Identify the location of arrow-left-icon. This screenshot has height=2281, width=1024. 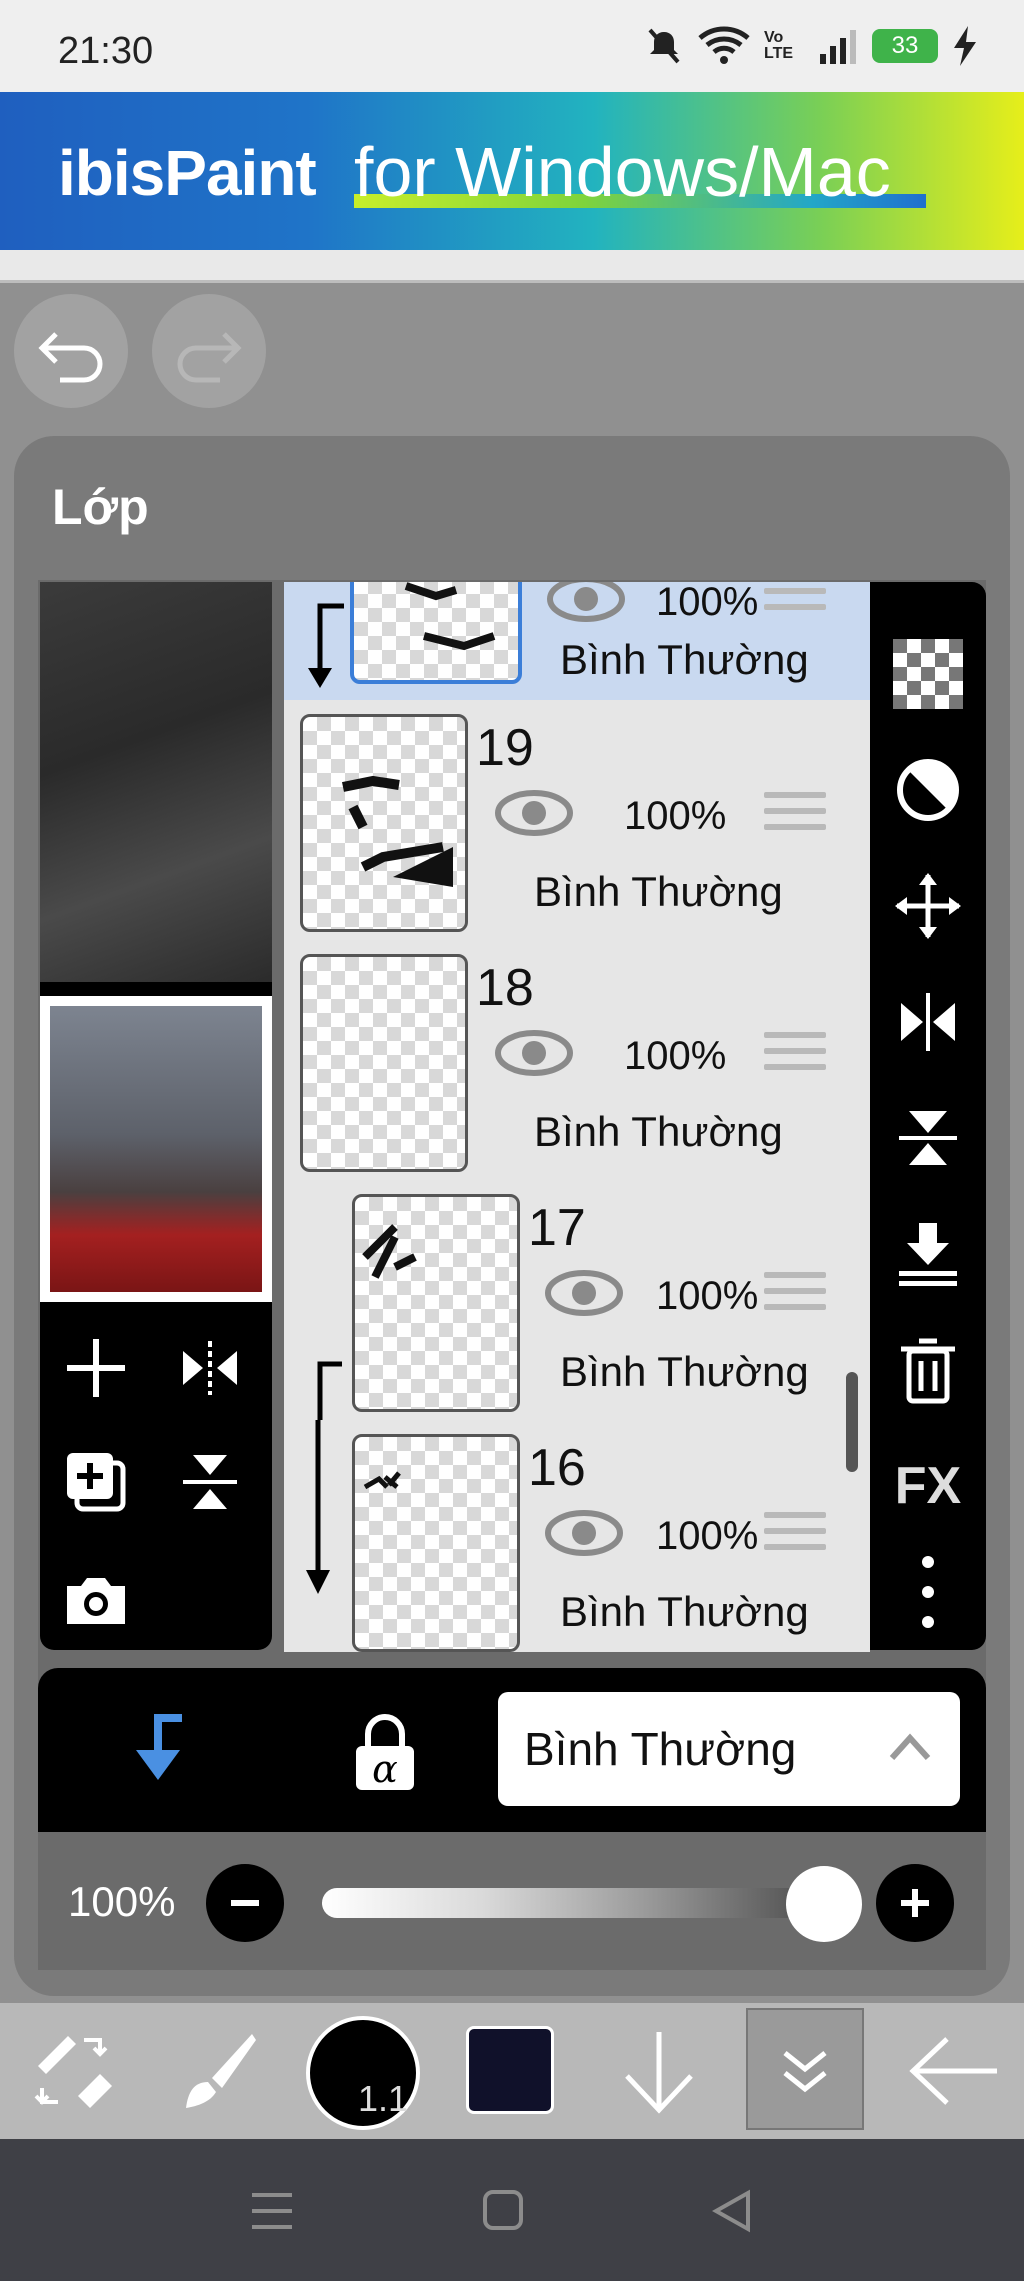
(953, 2071).